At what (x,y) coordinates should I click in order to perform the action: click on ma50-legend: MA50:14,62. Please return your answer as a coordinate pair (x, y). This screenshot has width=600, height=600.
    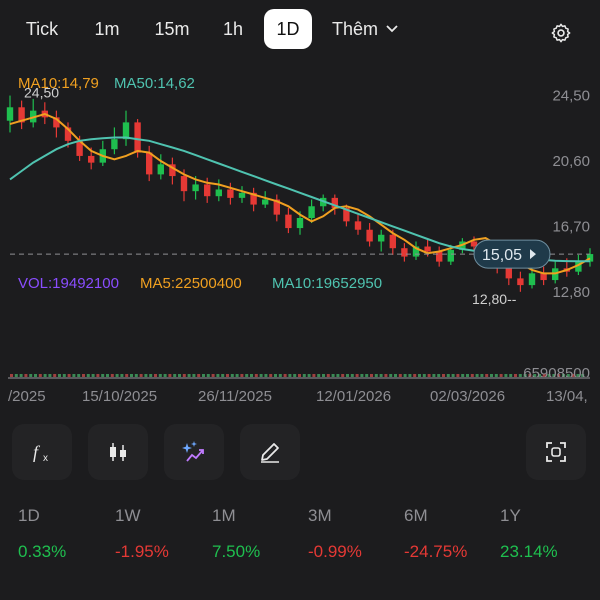
    Looking at the image, I should click on (154, 83).